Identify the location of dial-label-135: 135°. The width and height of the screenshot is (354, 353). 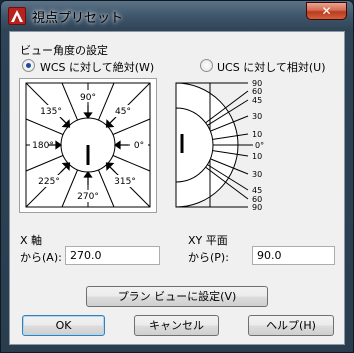
(51, 112).